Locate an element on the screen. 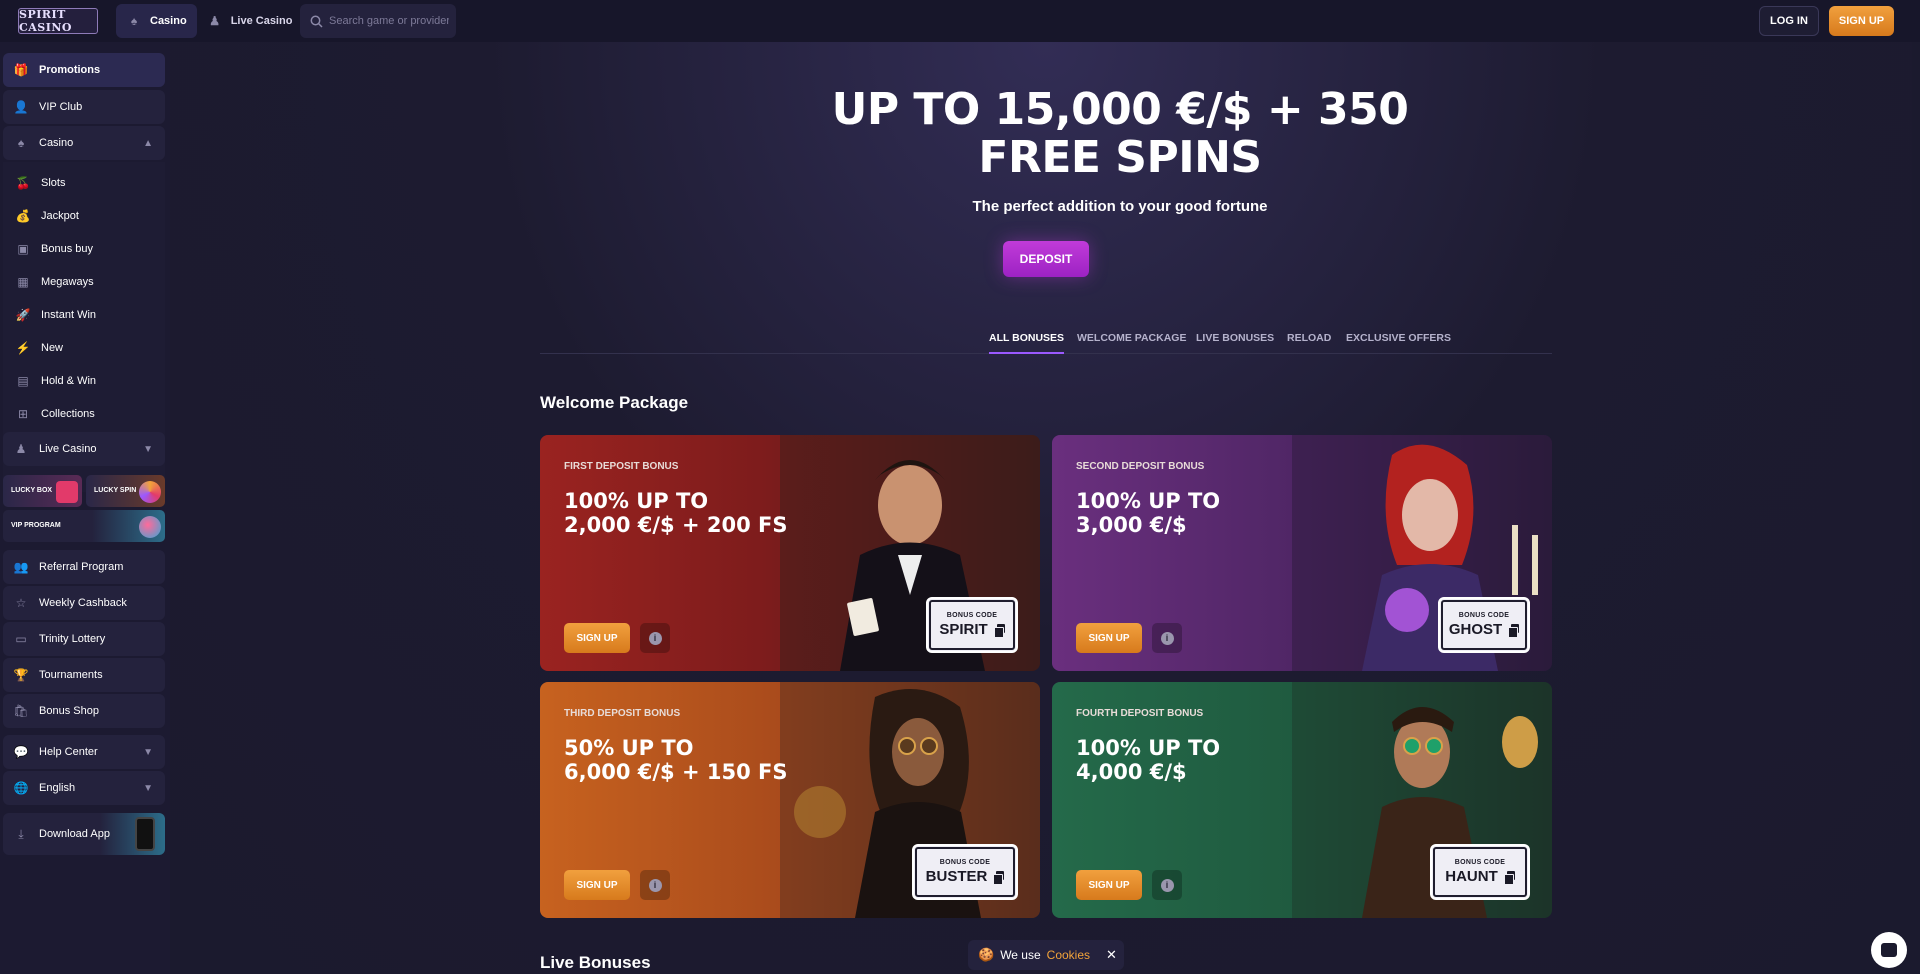  bonus-headline: 100% UP TO 4,000 €/$ is located at coordinates (1216, 760).